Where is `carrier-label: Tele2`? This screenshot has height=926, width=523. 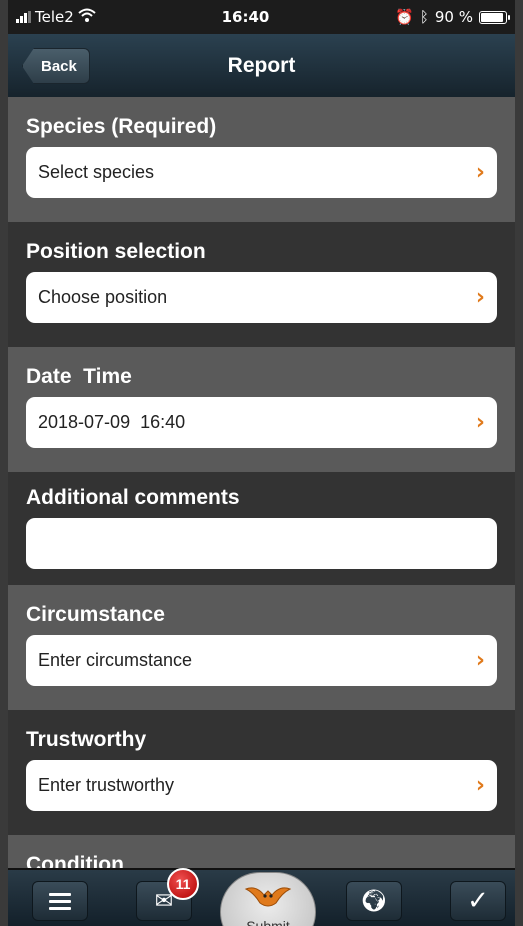 carrier-label: Tele2 is located at coordinates (54, 17).